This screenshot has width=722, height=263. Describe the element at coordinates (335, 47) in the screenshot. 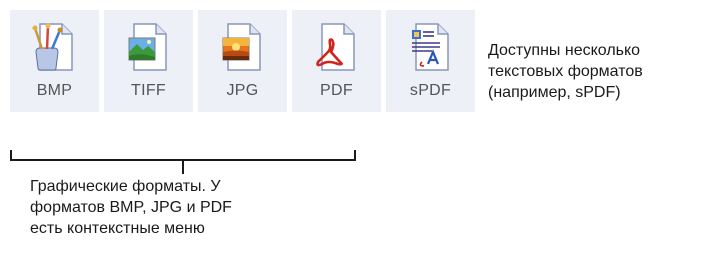

I see `acrobat-pdf-document-icon` at that location.